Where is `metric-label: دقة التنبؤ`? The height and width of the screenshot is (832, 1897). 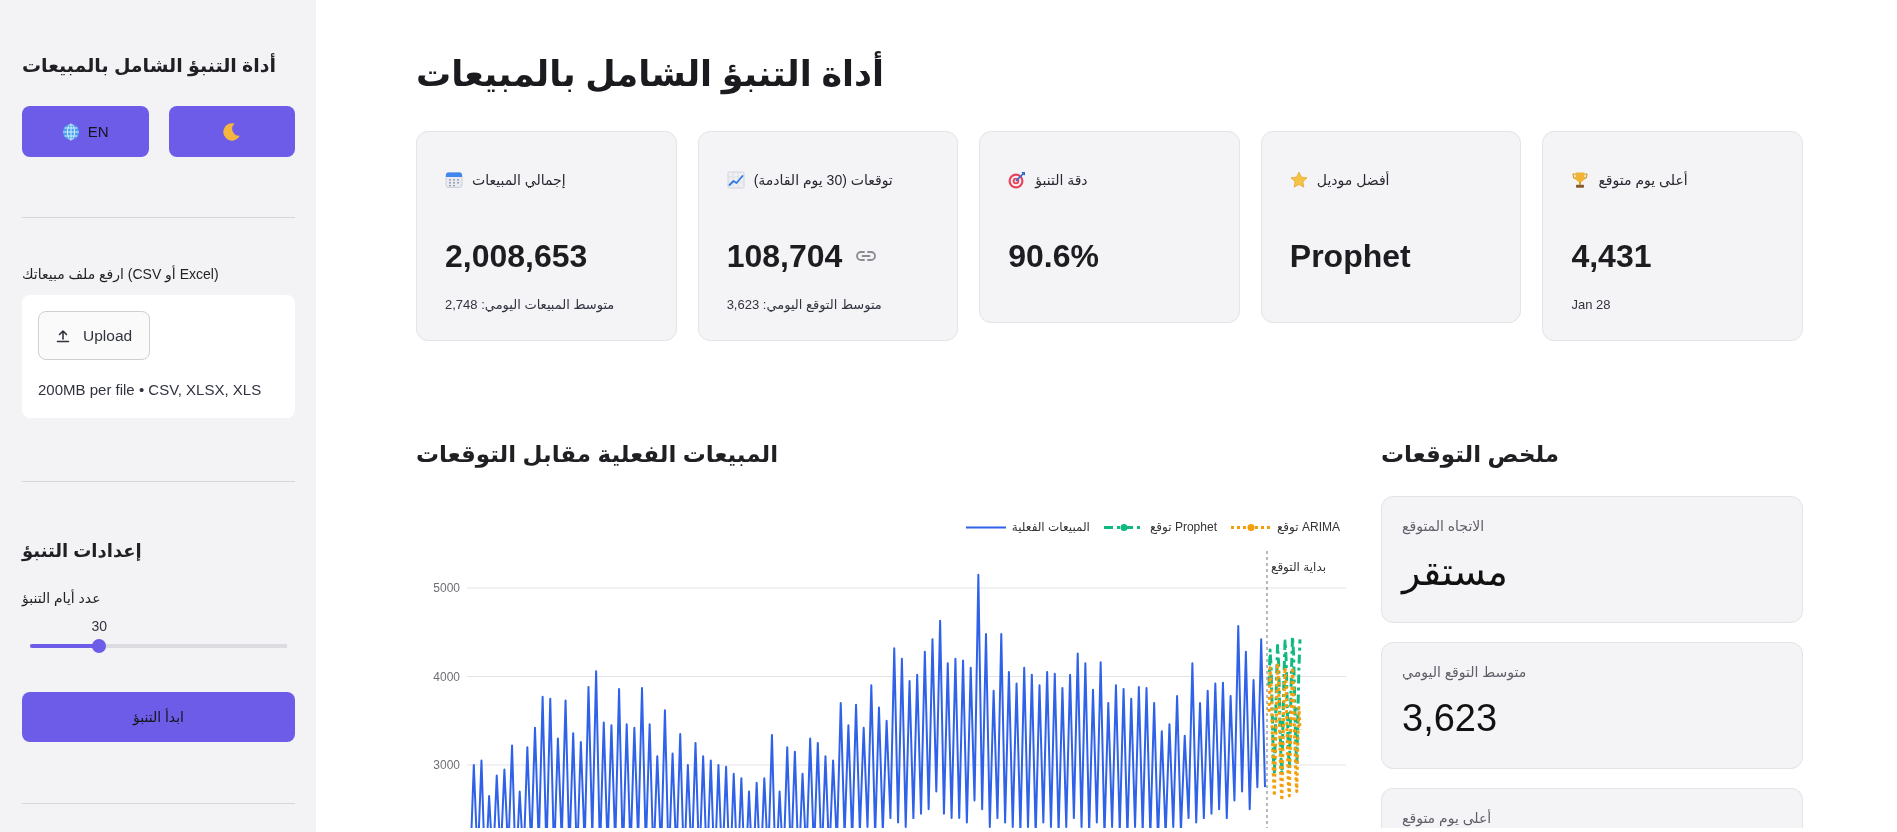 metric-label: دقة التنبؤ is located at coordinates (1061, 180).